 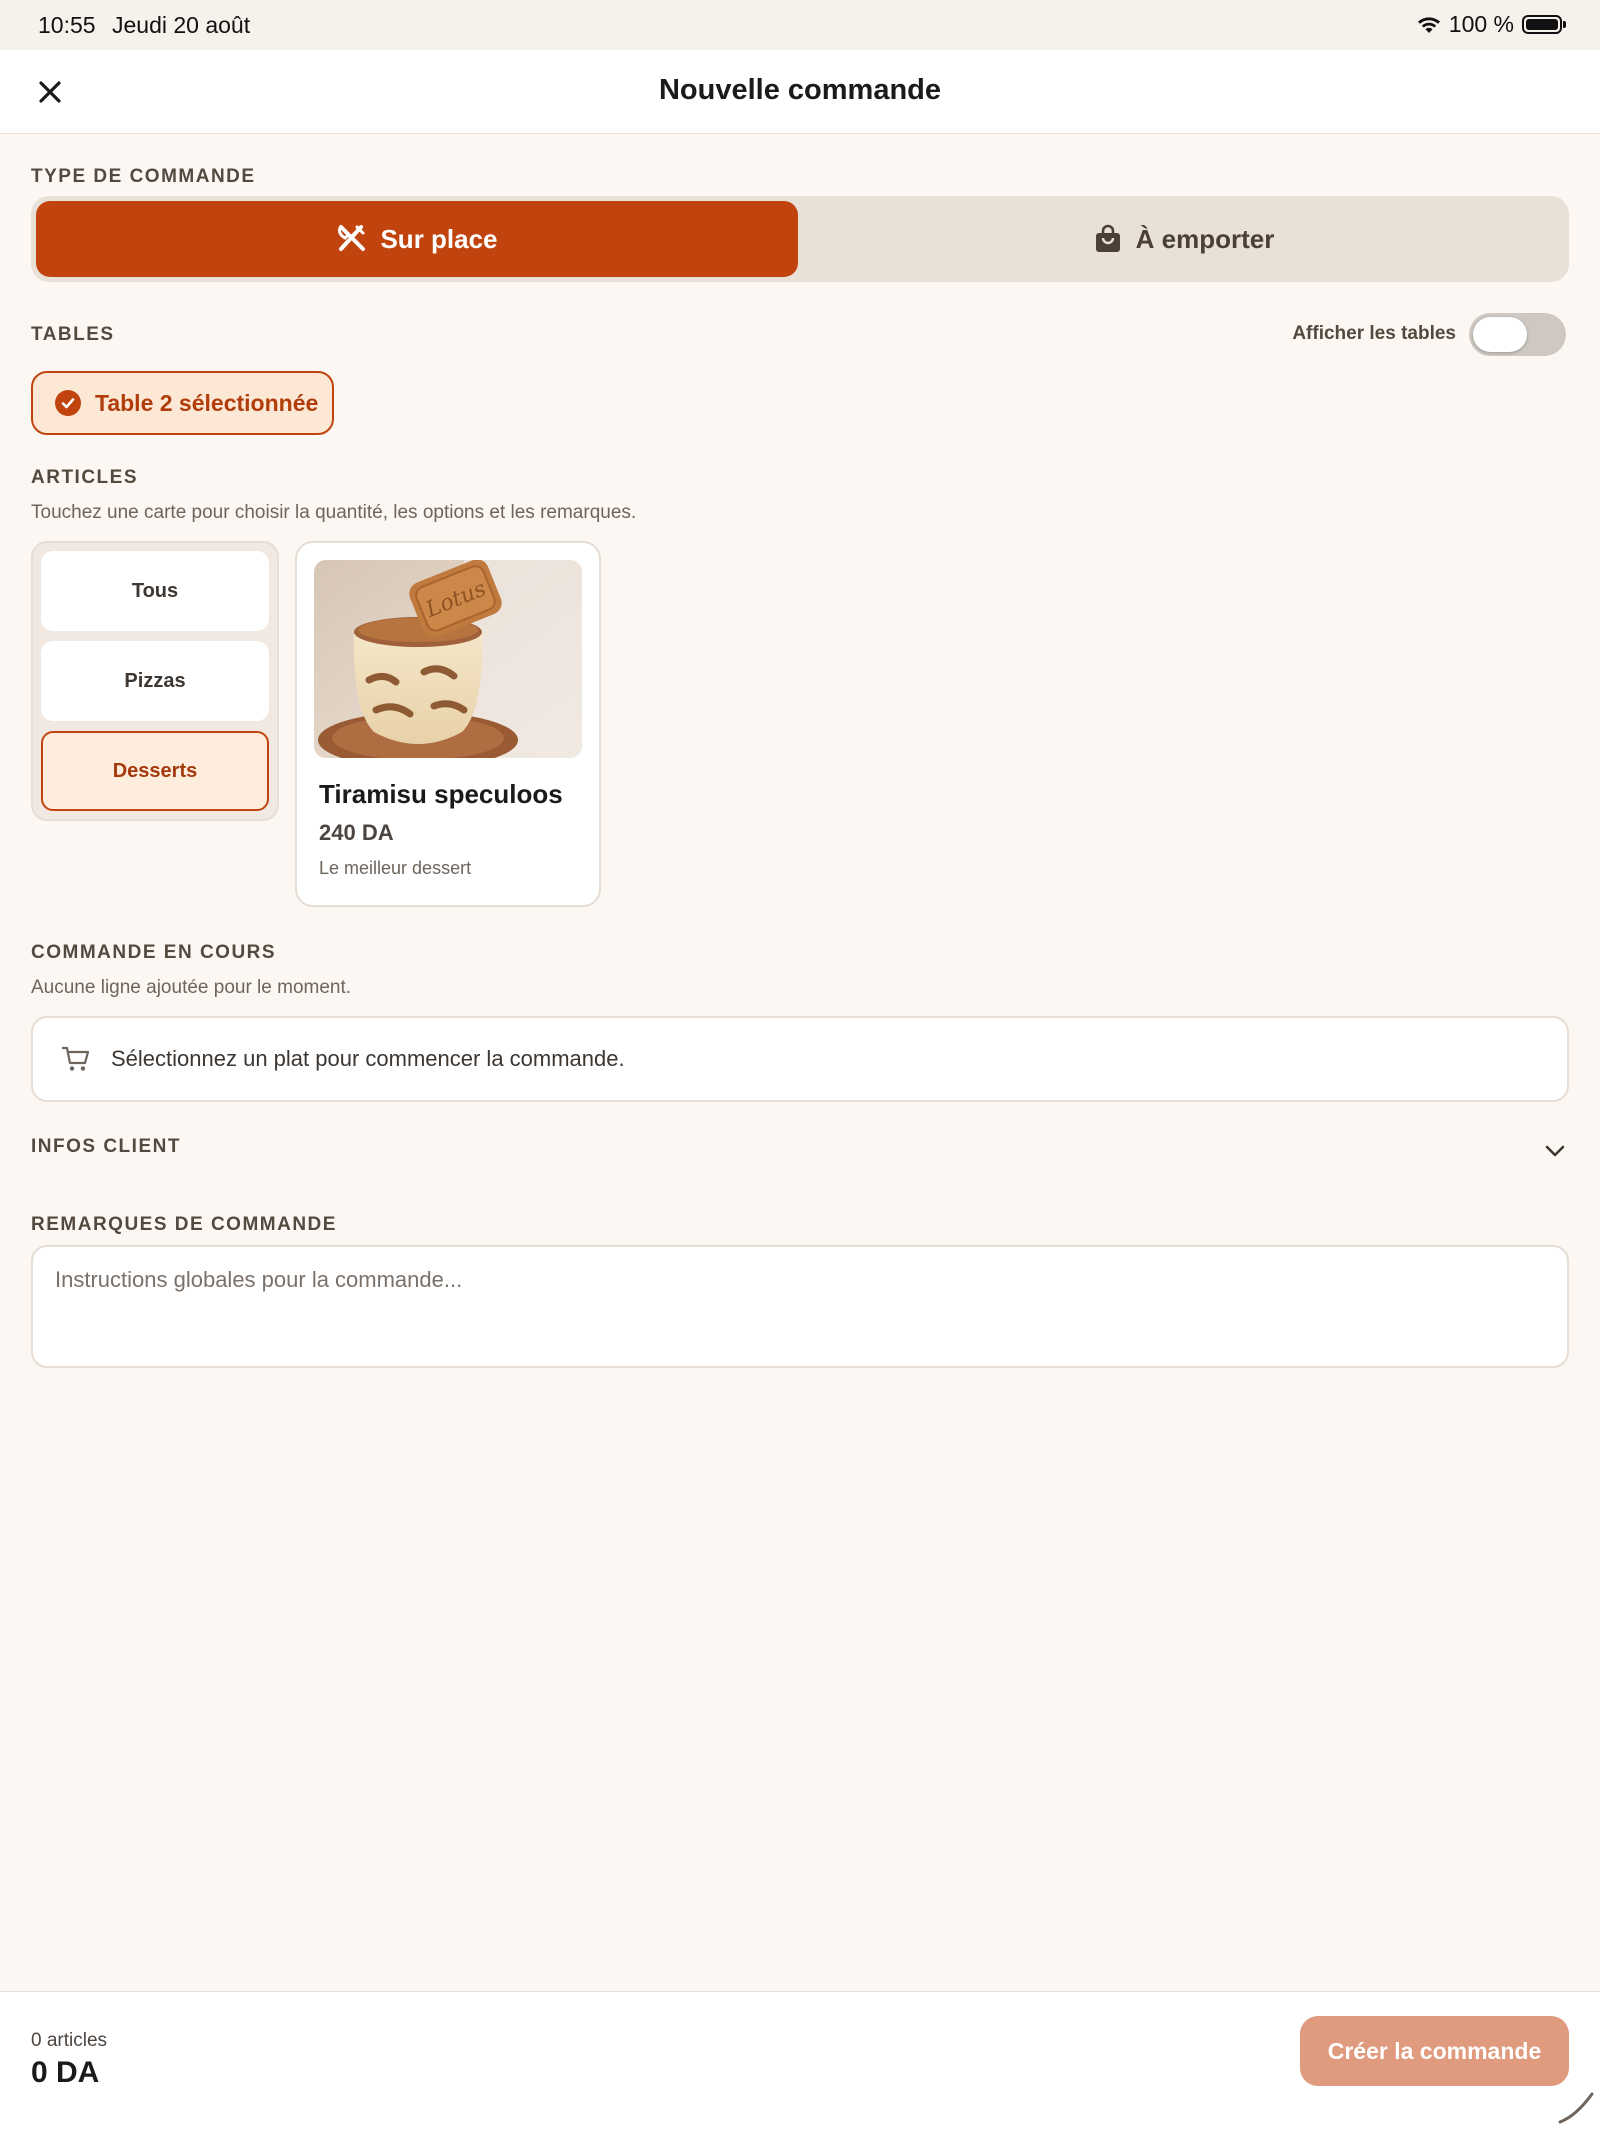 I want to click on create-order-button: Créer la commande, so click(x=1434, y=2051).